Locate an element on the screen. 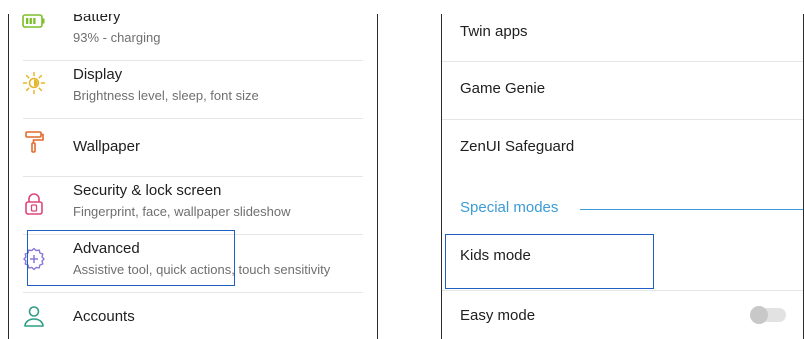 The height and width of the screenshot is (339, 804). easy-mode-toggle is located at coordinates (768, 315).